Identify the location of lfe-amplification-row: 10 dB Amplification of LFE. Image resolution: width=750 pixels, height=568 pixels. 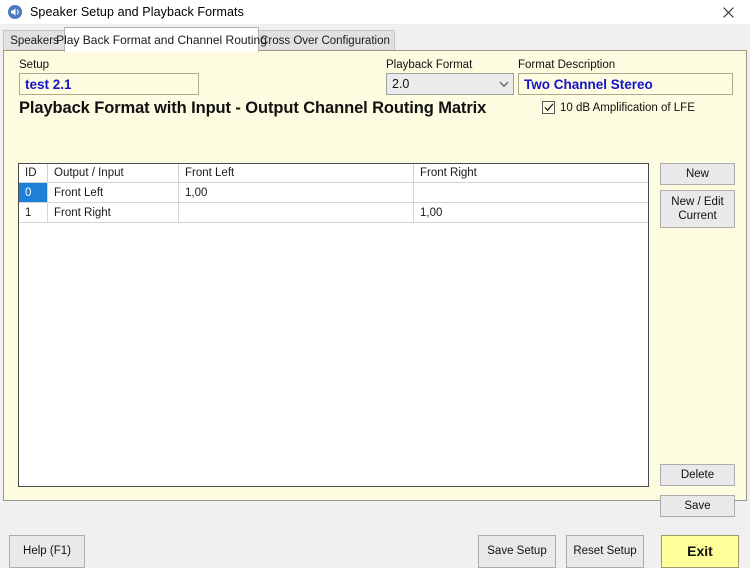
(618, 107).